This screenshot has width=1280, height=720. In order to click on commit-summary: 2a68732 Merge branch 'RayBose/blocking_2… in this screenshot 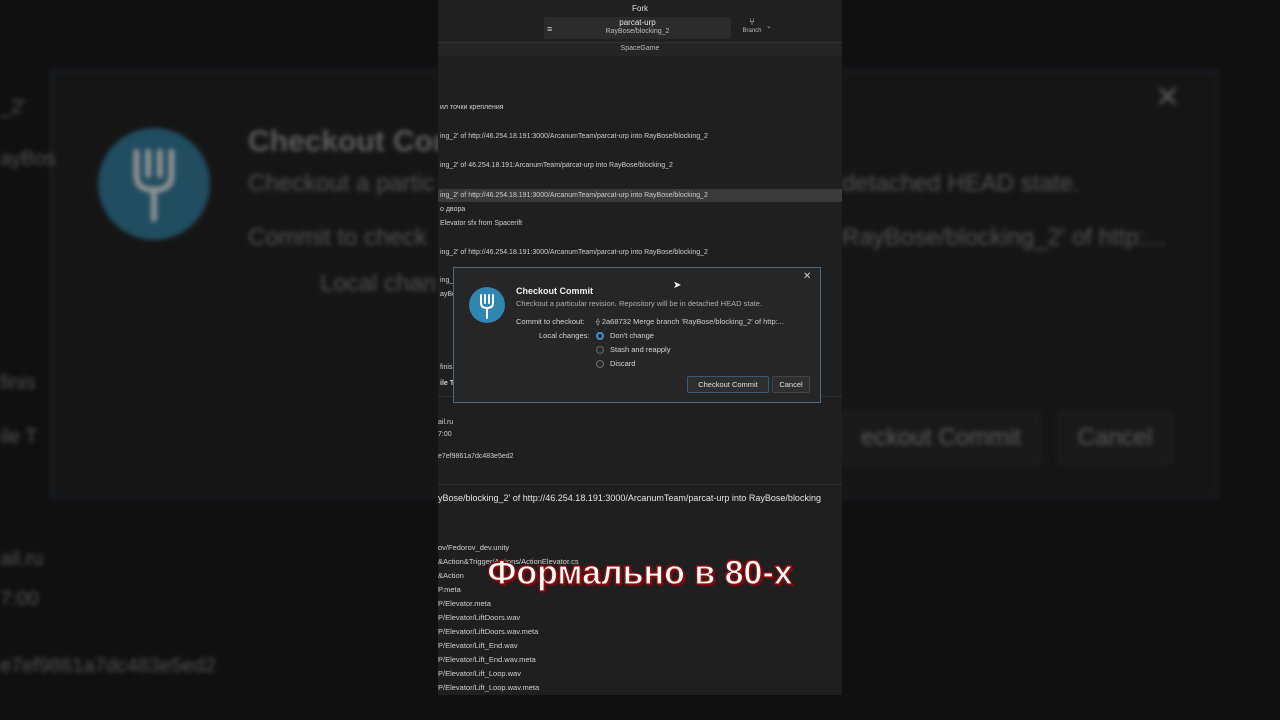, I will do `click(692, 321)`.